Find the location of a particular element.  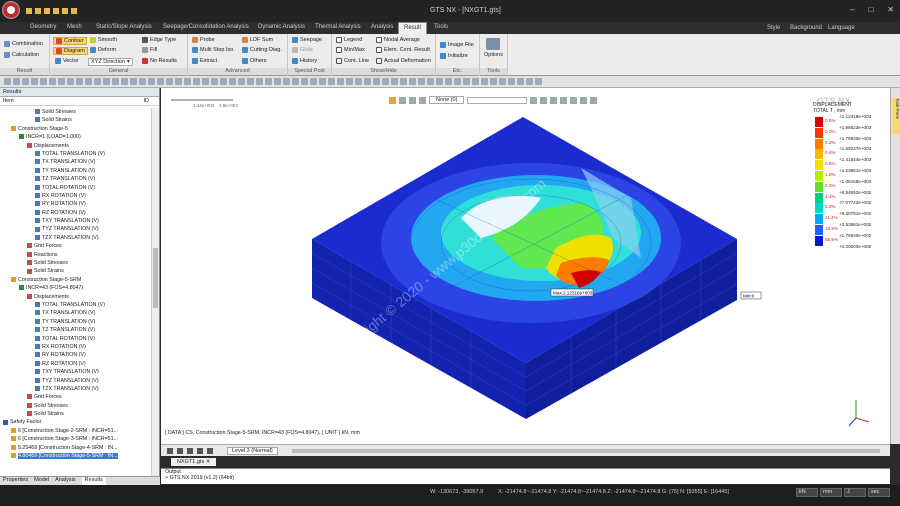

background-menu: Background is located at coordinates (806, 28).